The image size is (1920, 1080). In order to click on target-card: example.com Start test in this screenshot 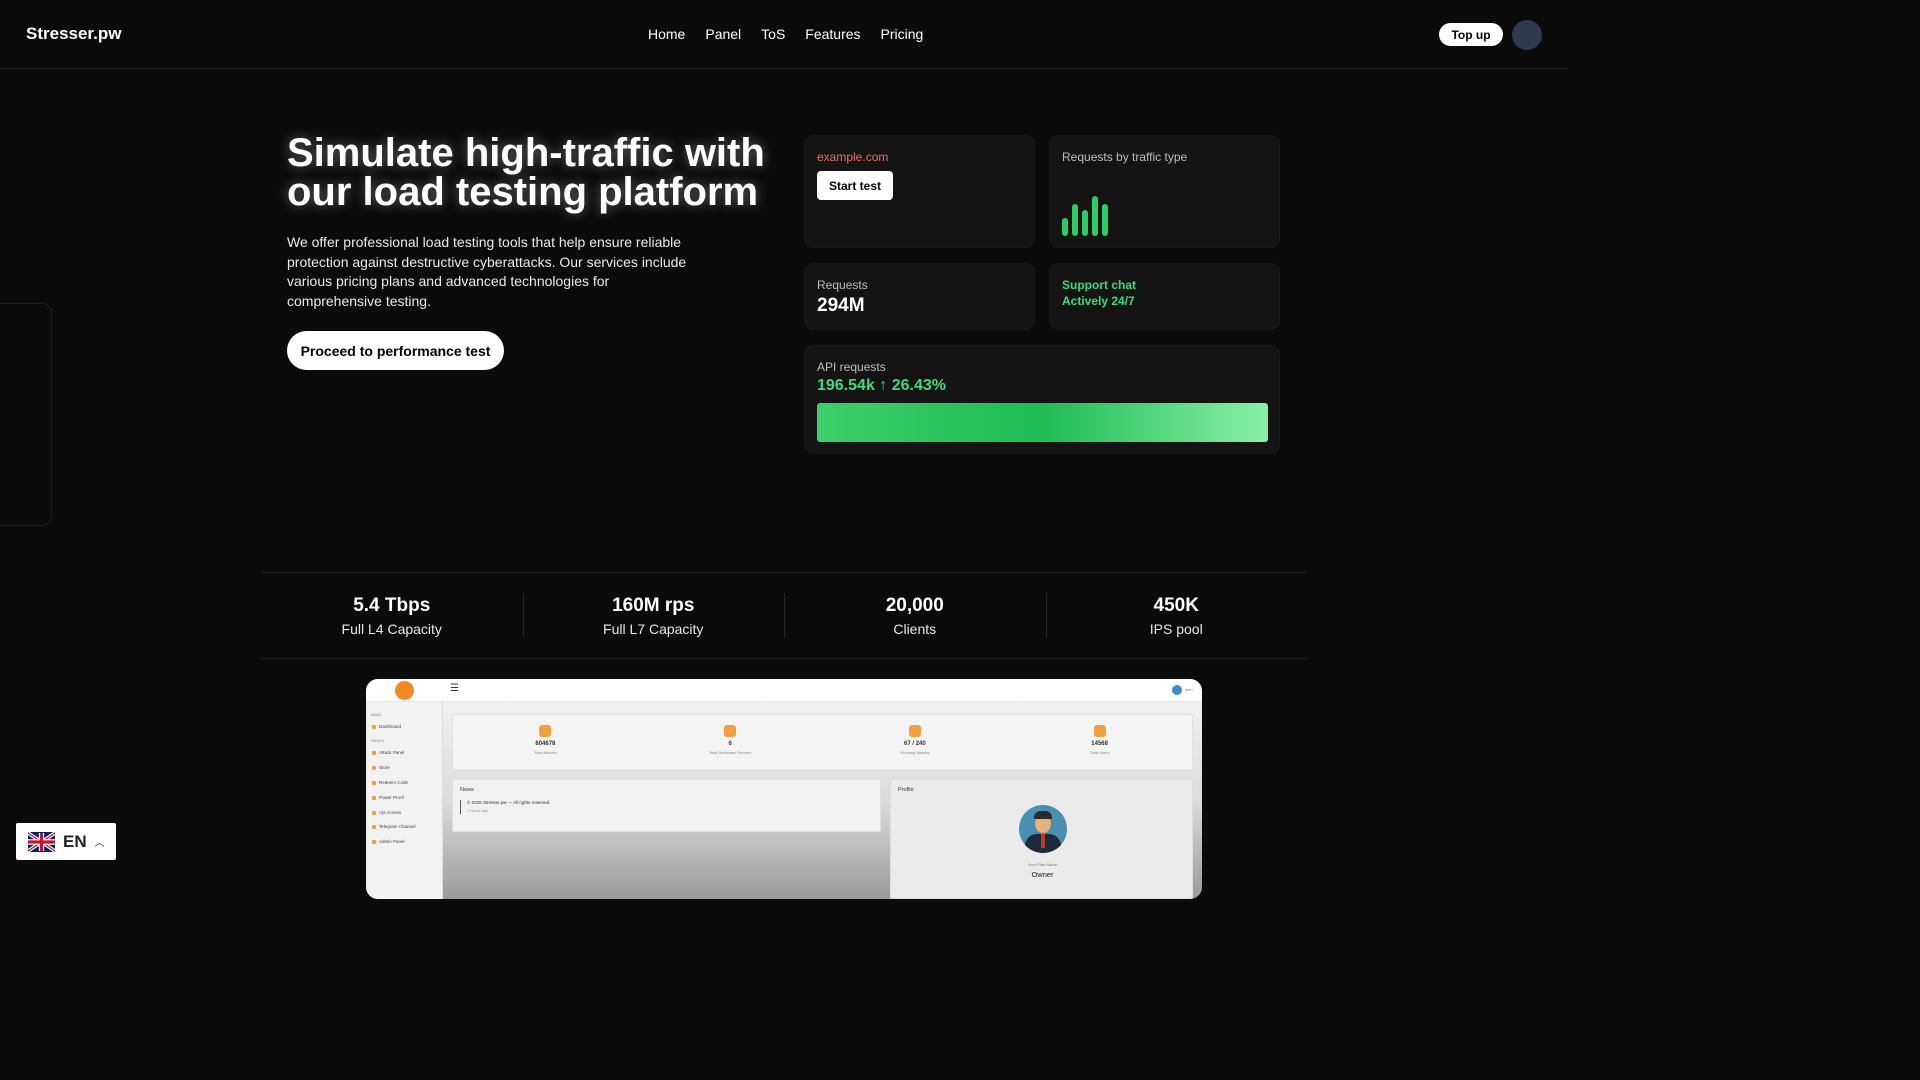, I will do `click(919, 191)`.